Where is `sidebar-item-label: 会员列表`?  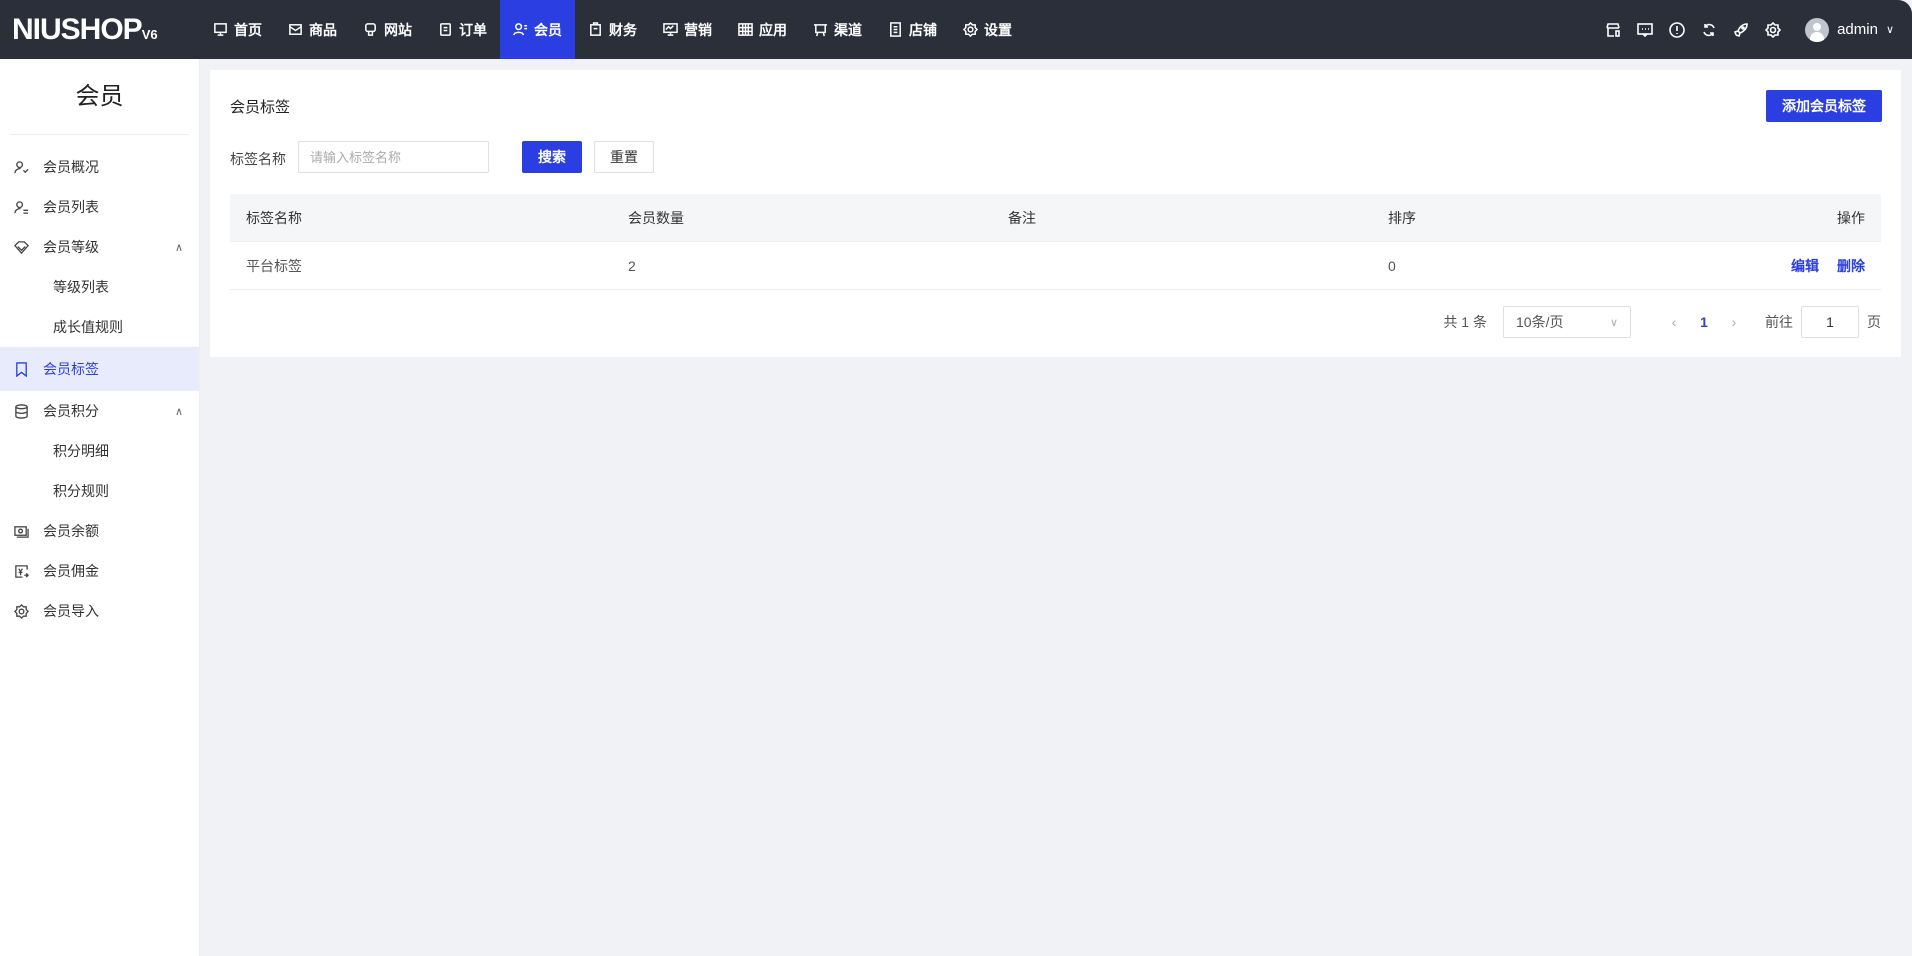
sidebar-item-label: 会员列表 is located at coordinates (71, 207).